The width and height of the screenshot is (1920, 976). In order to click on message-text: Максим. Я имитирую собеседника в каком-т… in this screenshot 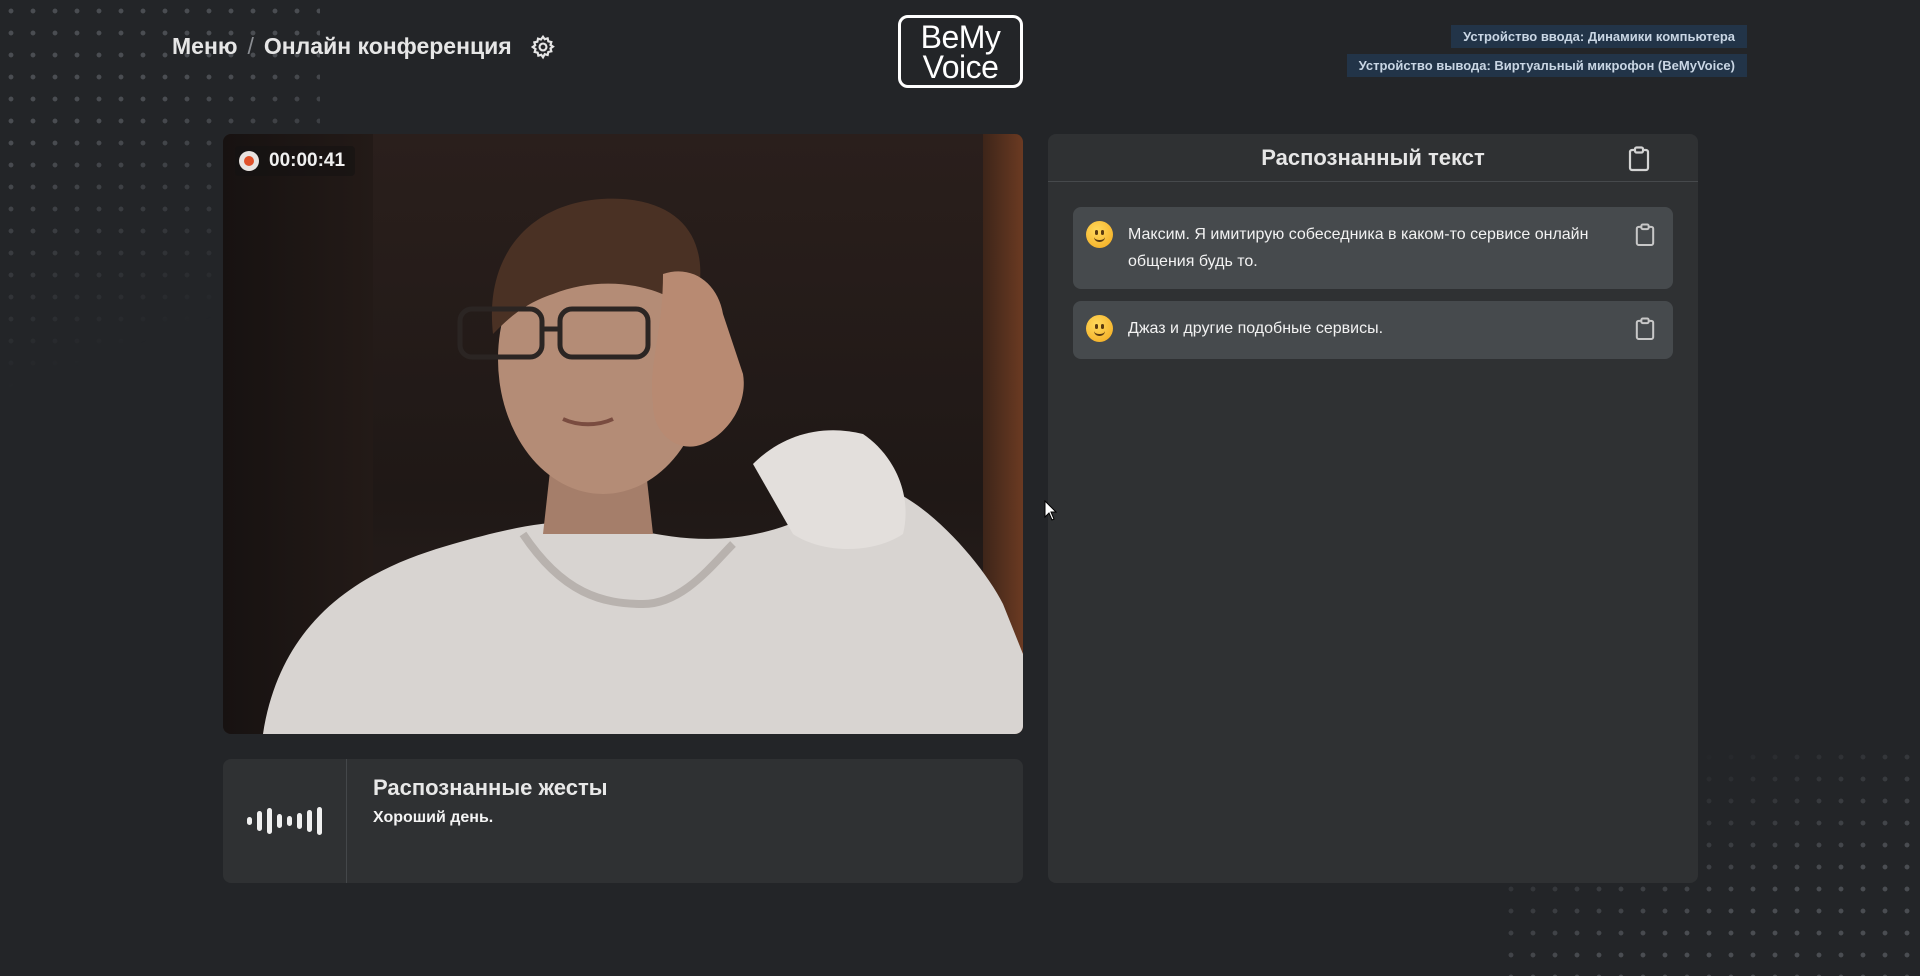, I will do `click(1358, 248)`.